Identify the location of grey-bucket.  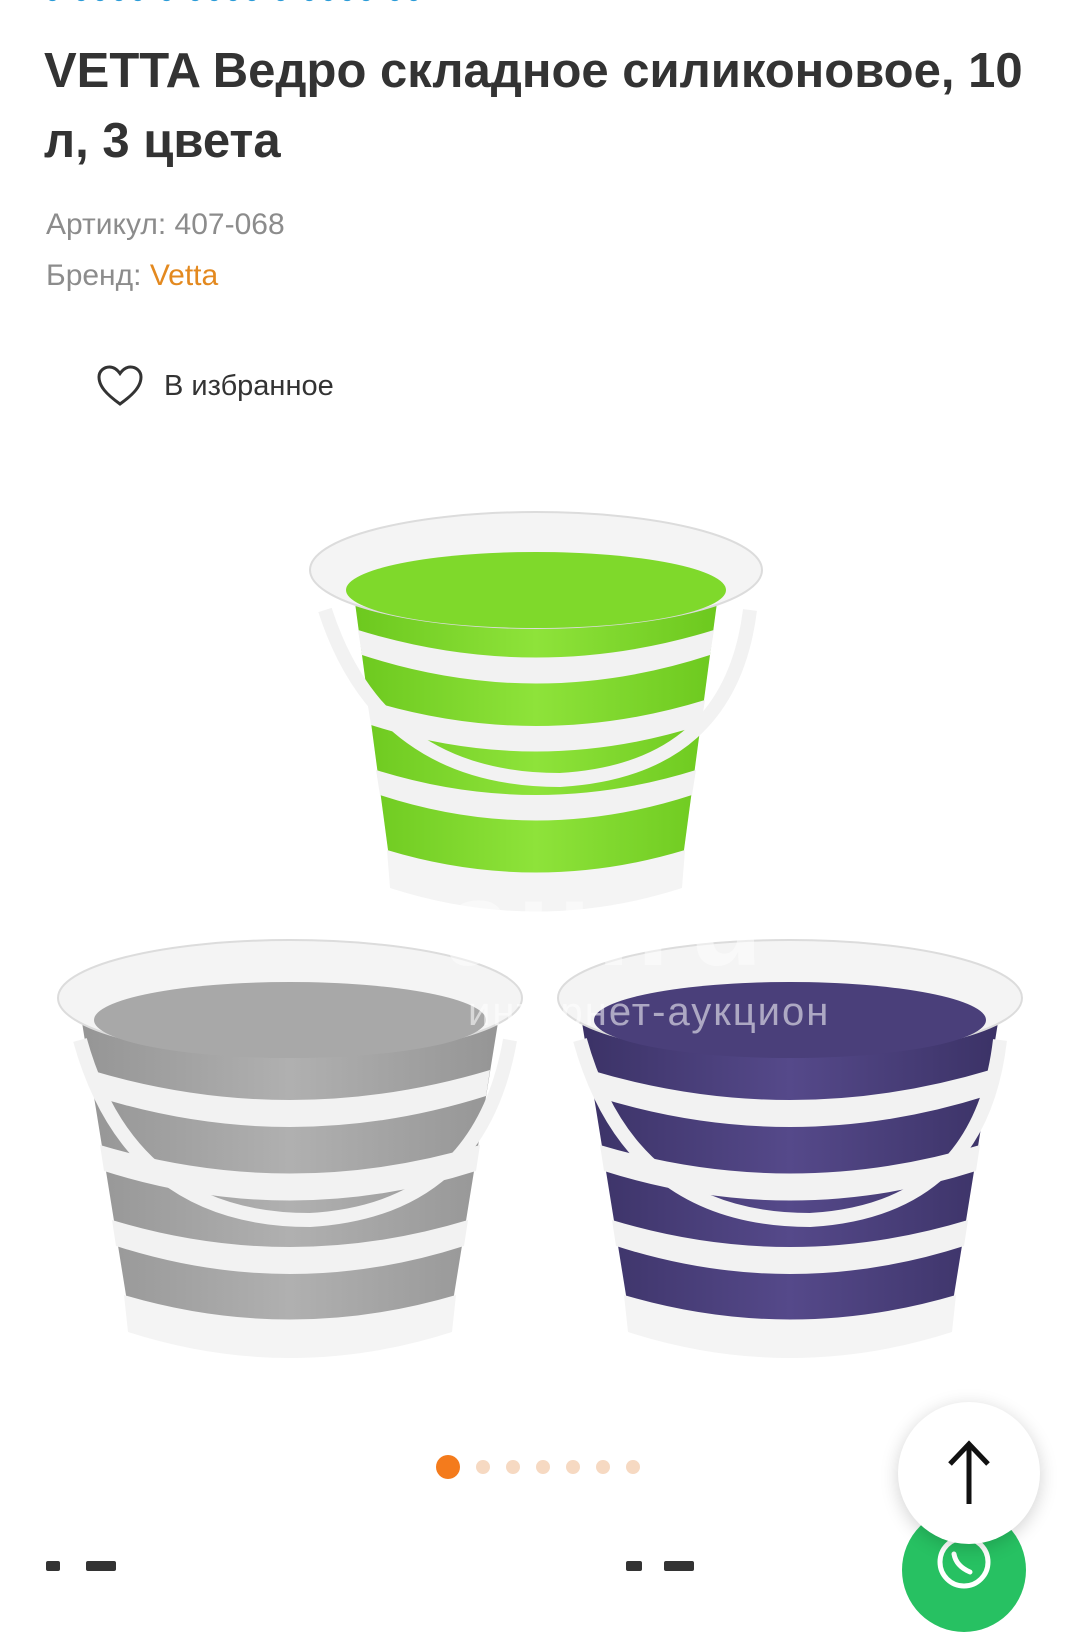
(290, 1148).